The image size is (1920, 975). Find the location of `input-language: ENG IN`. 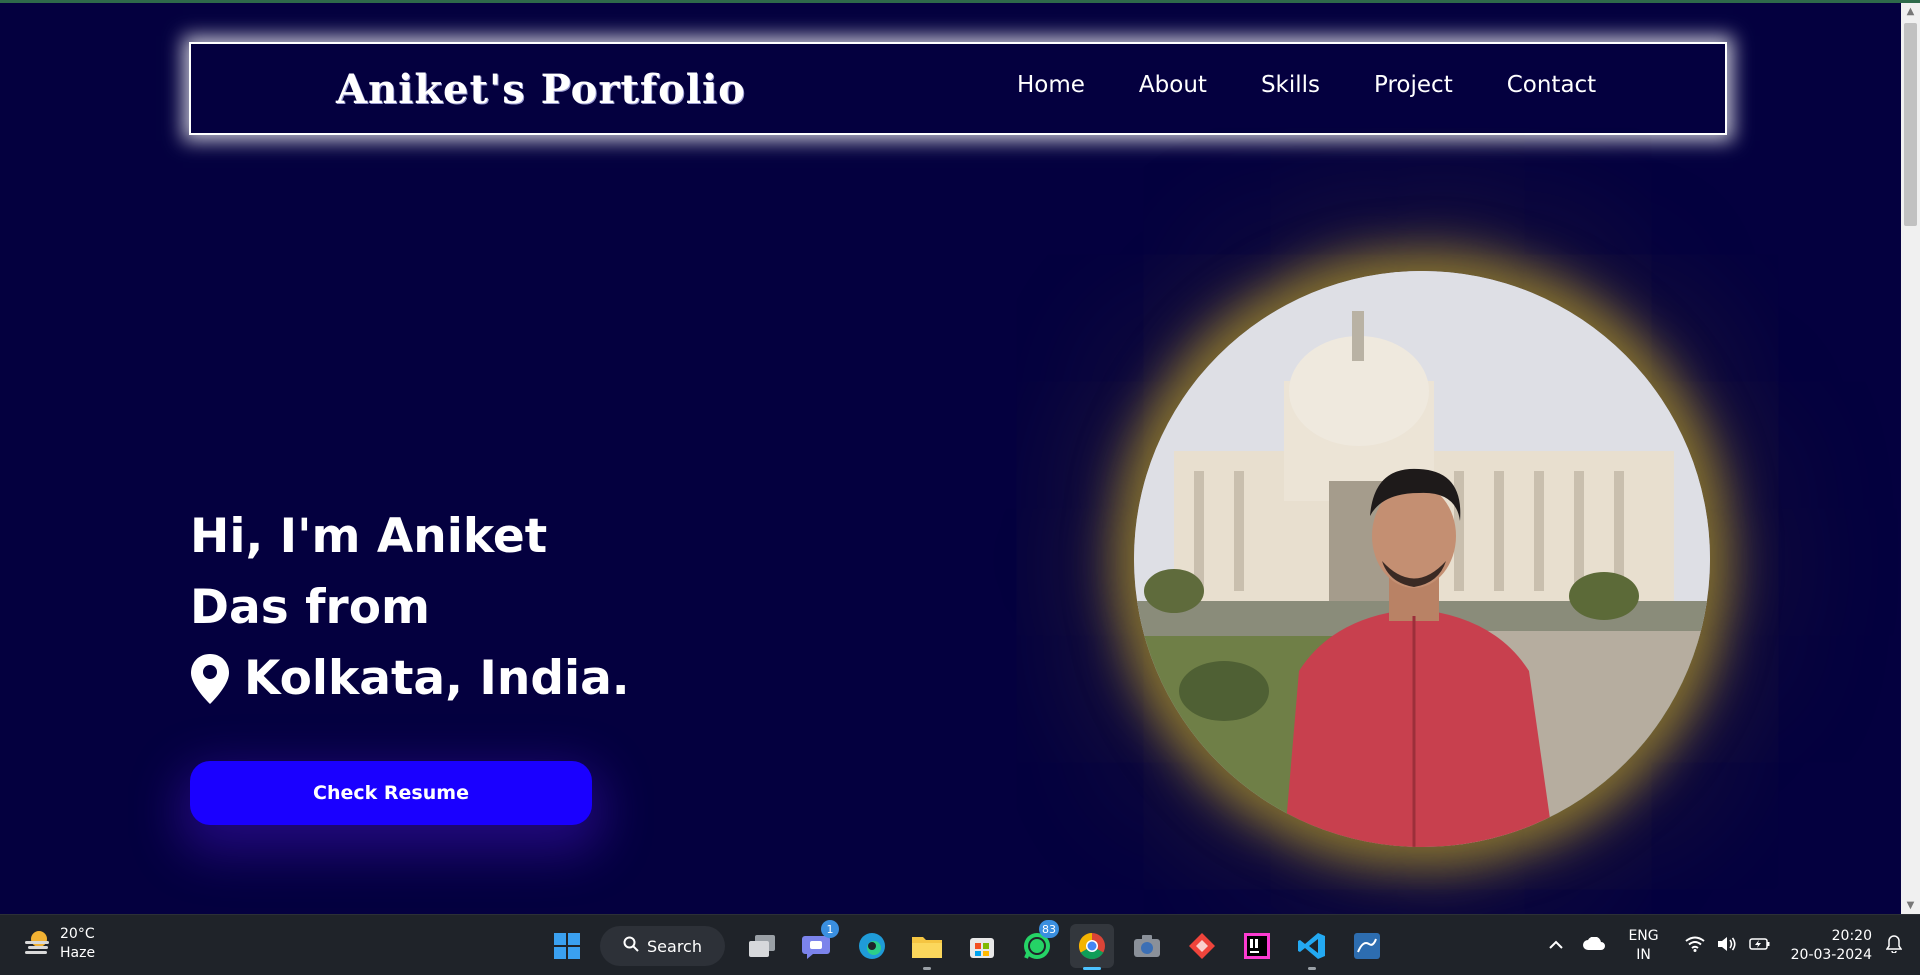

input-language: ENG IN is located at coordinates (1643, 946).